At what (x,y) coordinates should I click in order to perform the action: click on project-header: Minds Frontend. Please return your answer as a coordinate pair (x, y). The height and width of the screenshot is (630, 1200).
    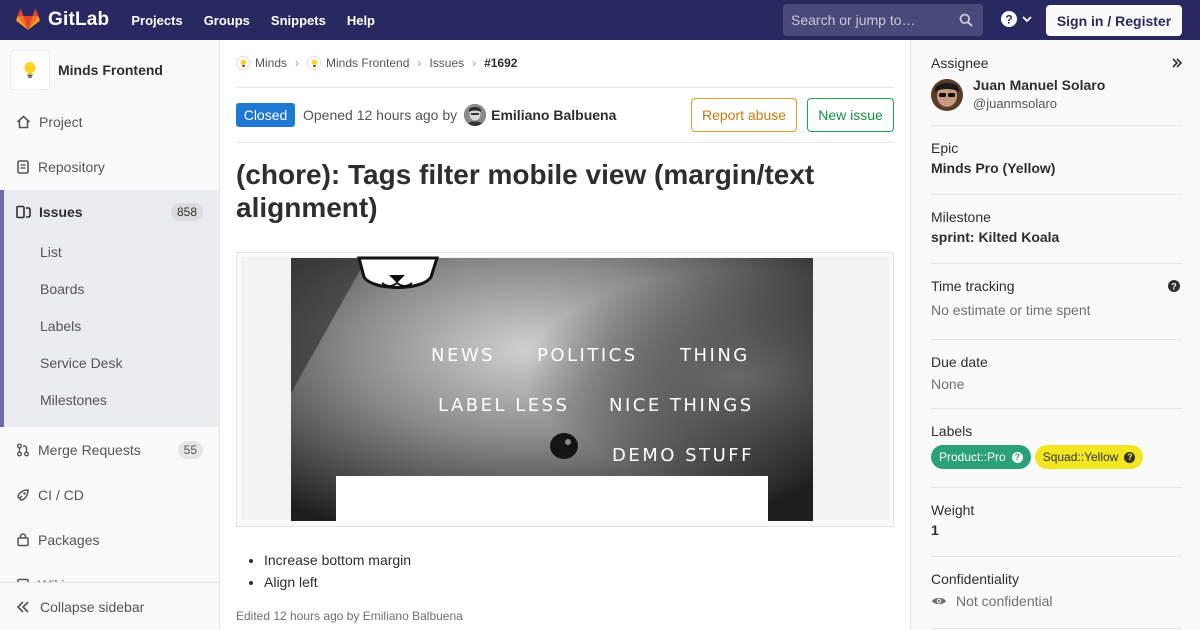
    Looking at the image, I should click on (86, 70).